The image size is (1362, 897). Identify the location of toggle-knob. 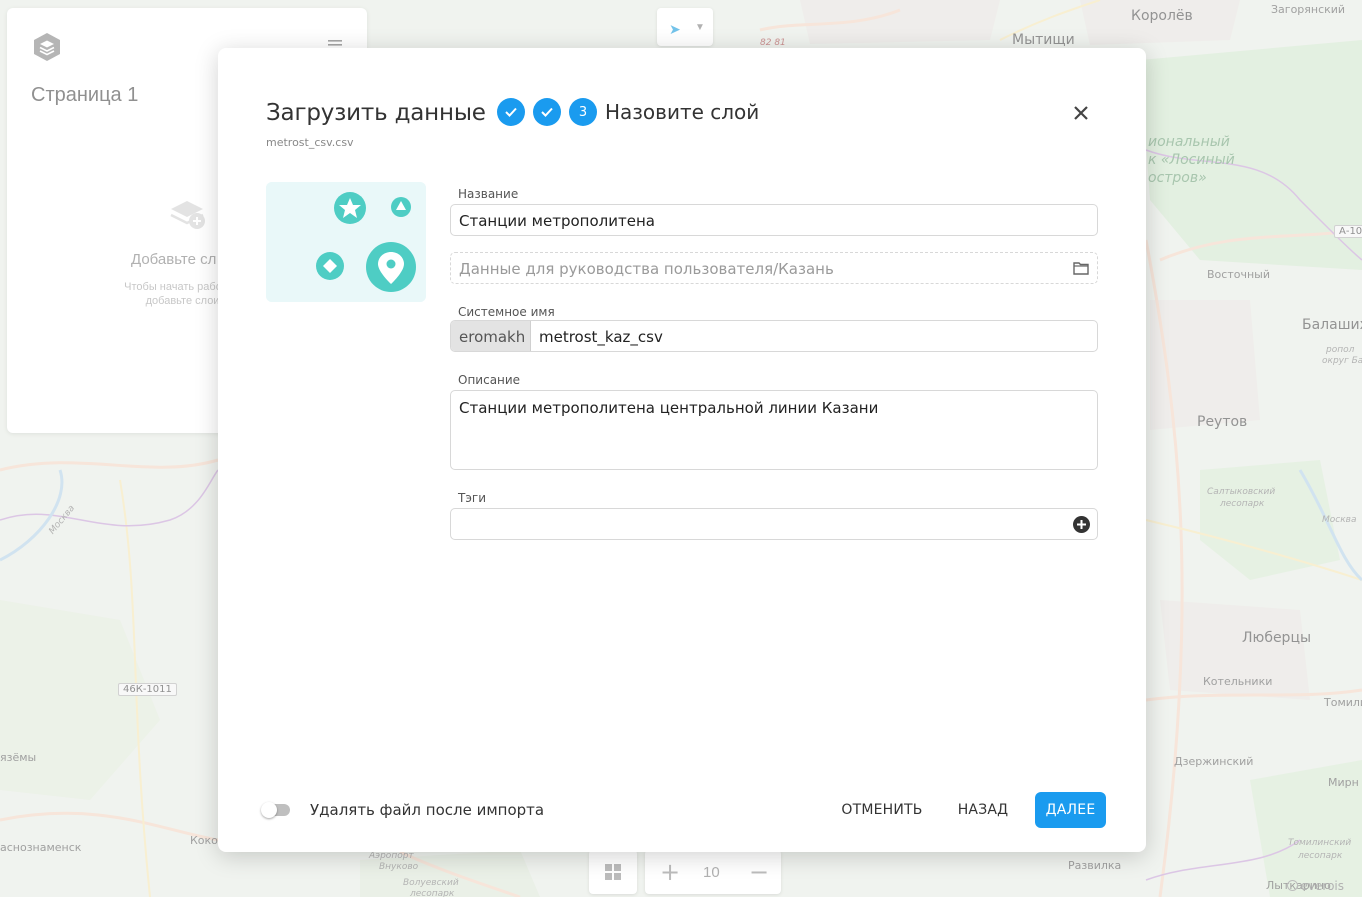
(269, 810).